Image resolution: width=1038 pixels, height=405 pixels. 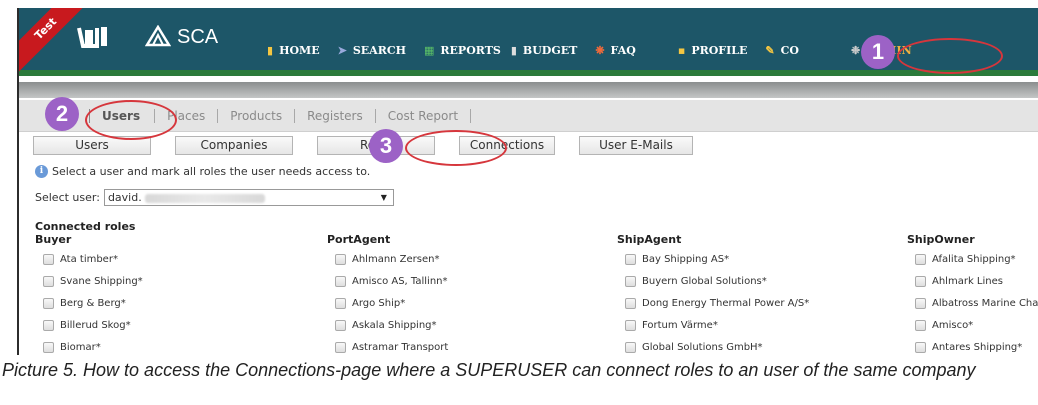 I want to click on nav-budget: ▮ BUDGET, so click(x=544, y=50).